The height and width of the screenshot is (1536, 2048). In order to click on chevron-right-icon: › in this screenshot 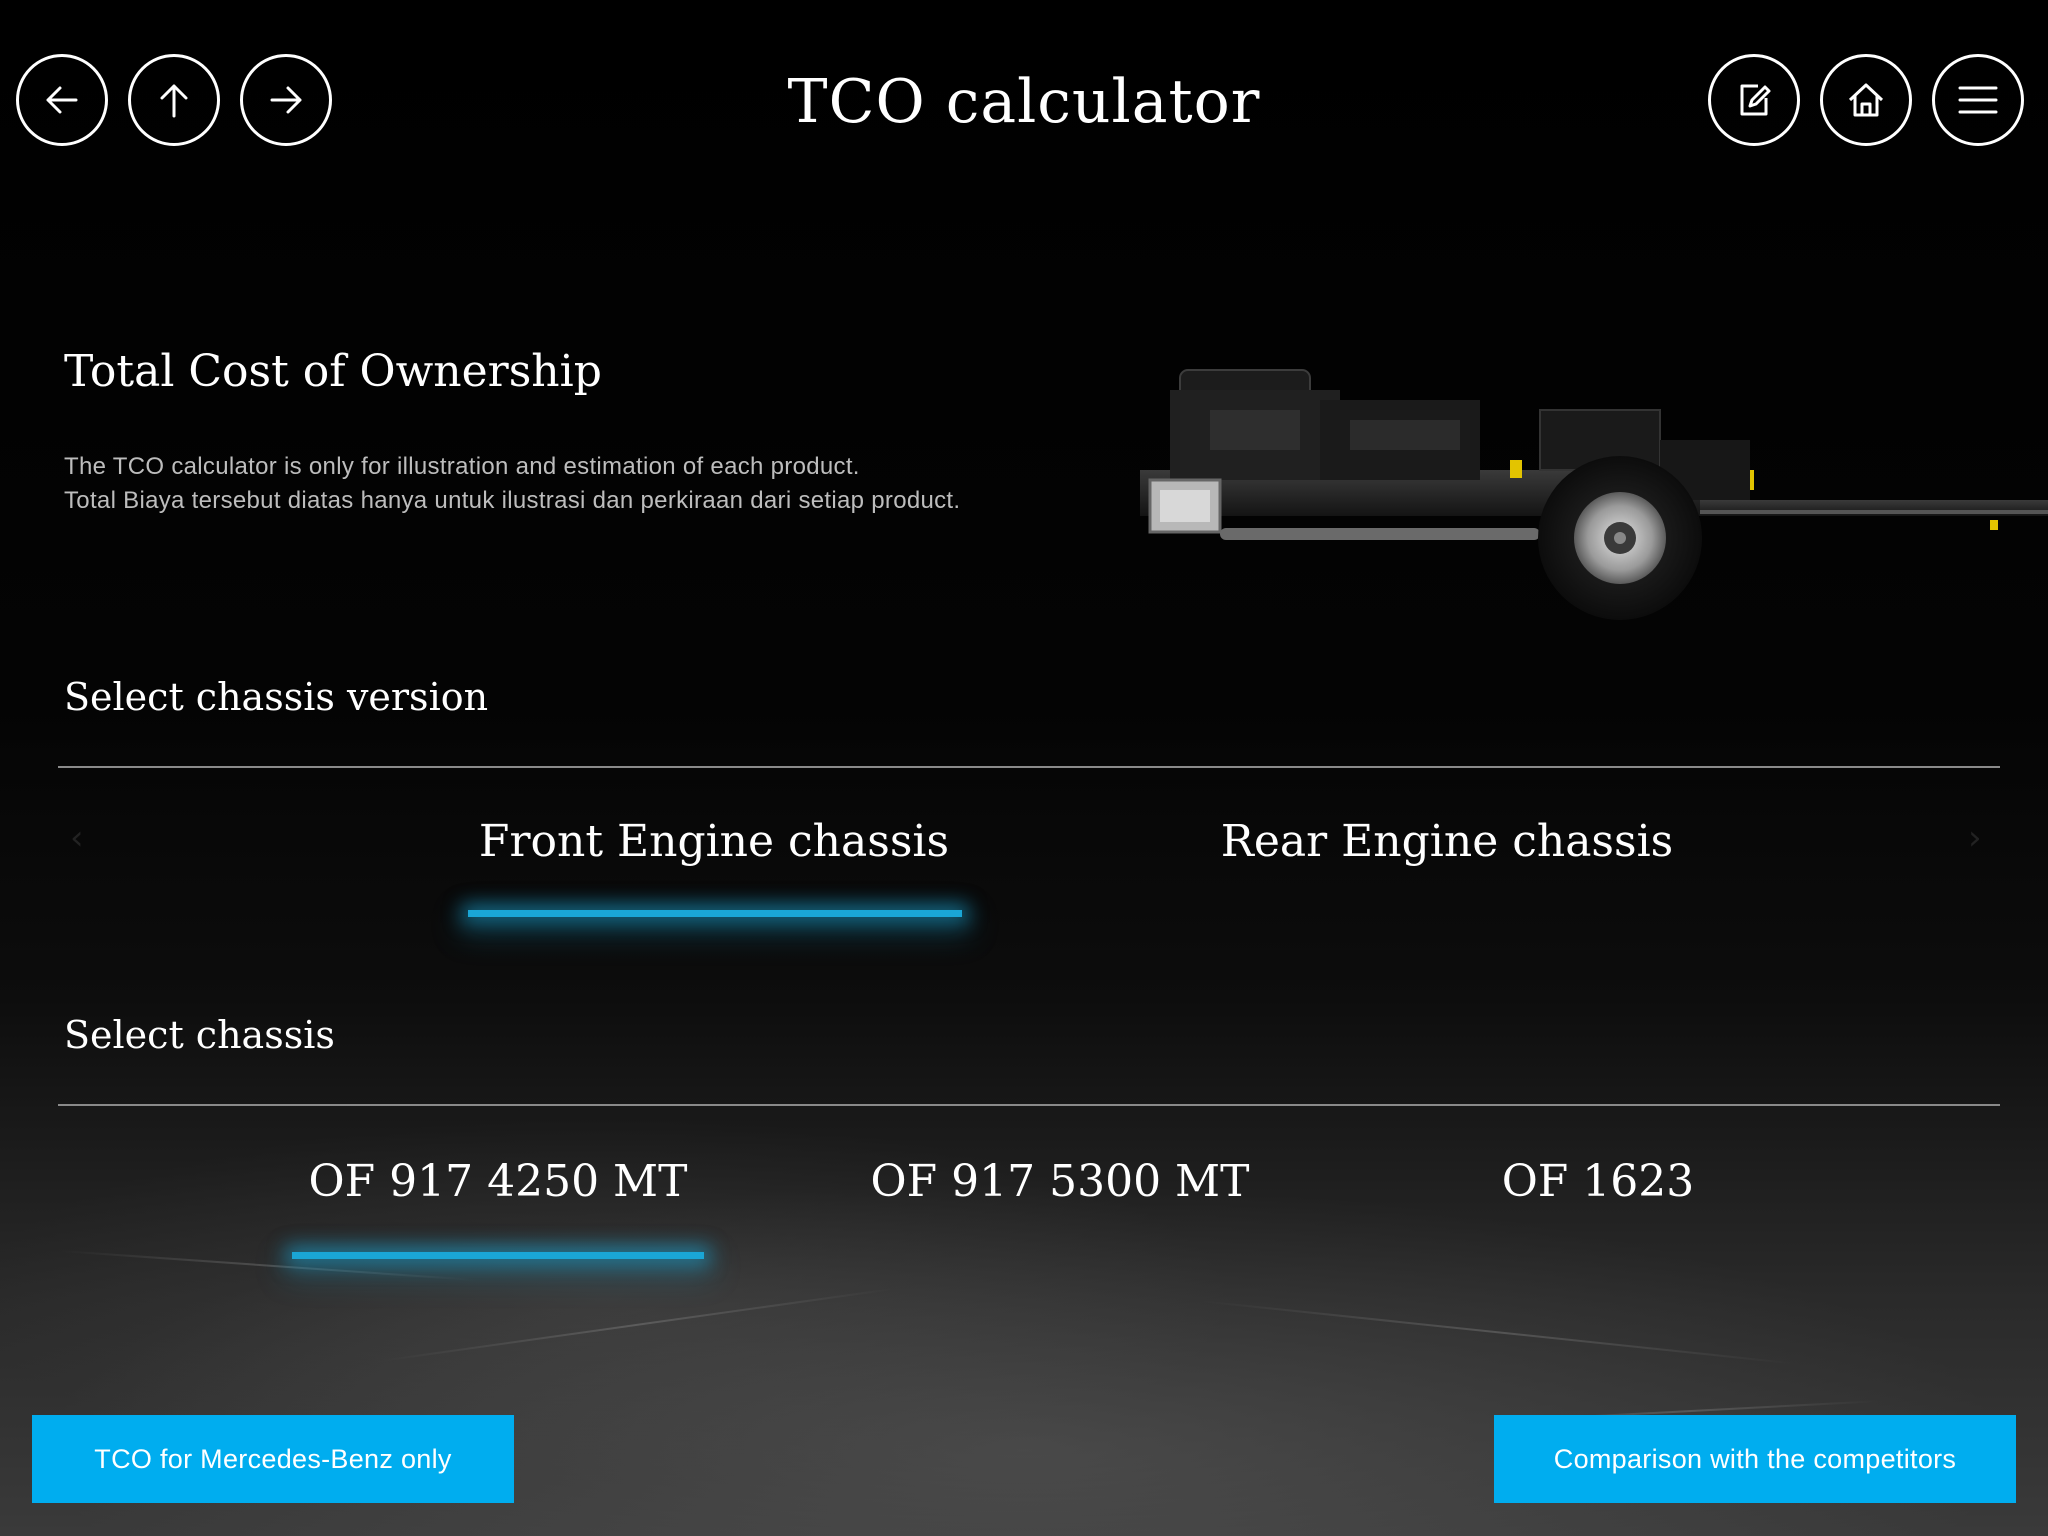, I will do `click(1975, 838)`.